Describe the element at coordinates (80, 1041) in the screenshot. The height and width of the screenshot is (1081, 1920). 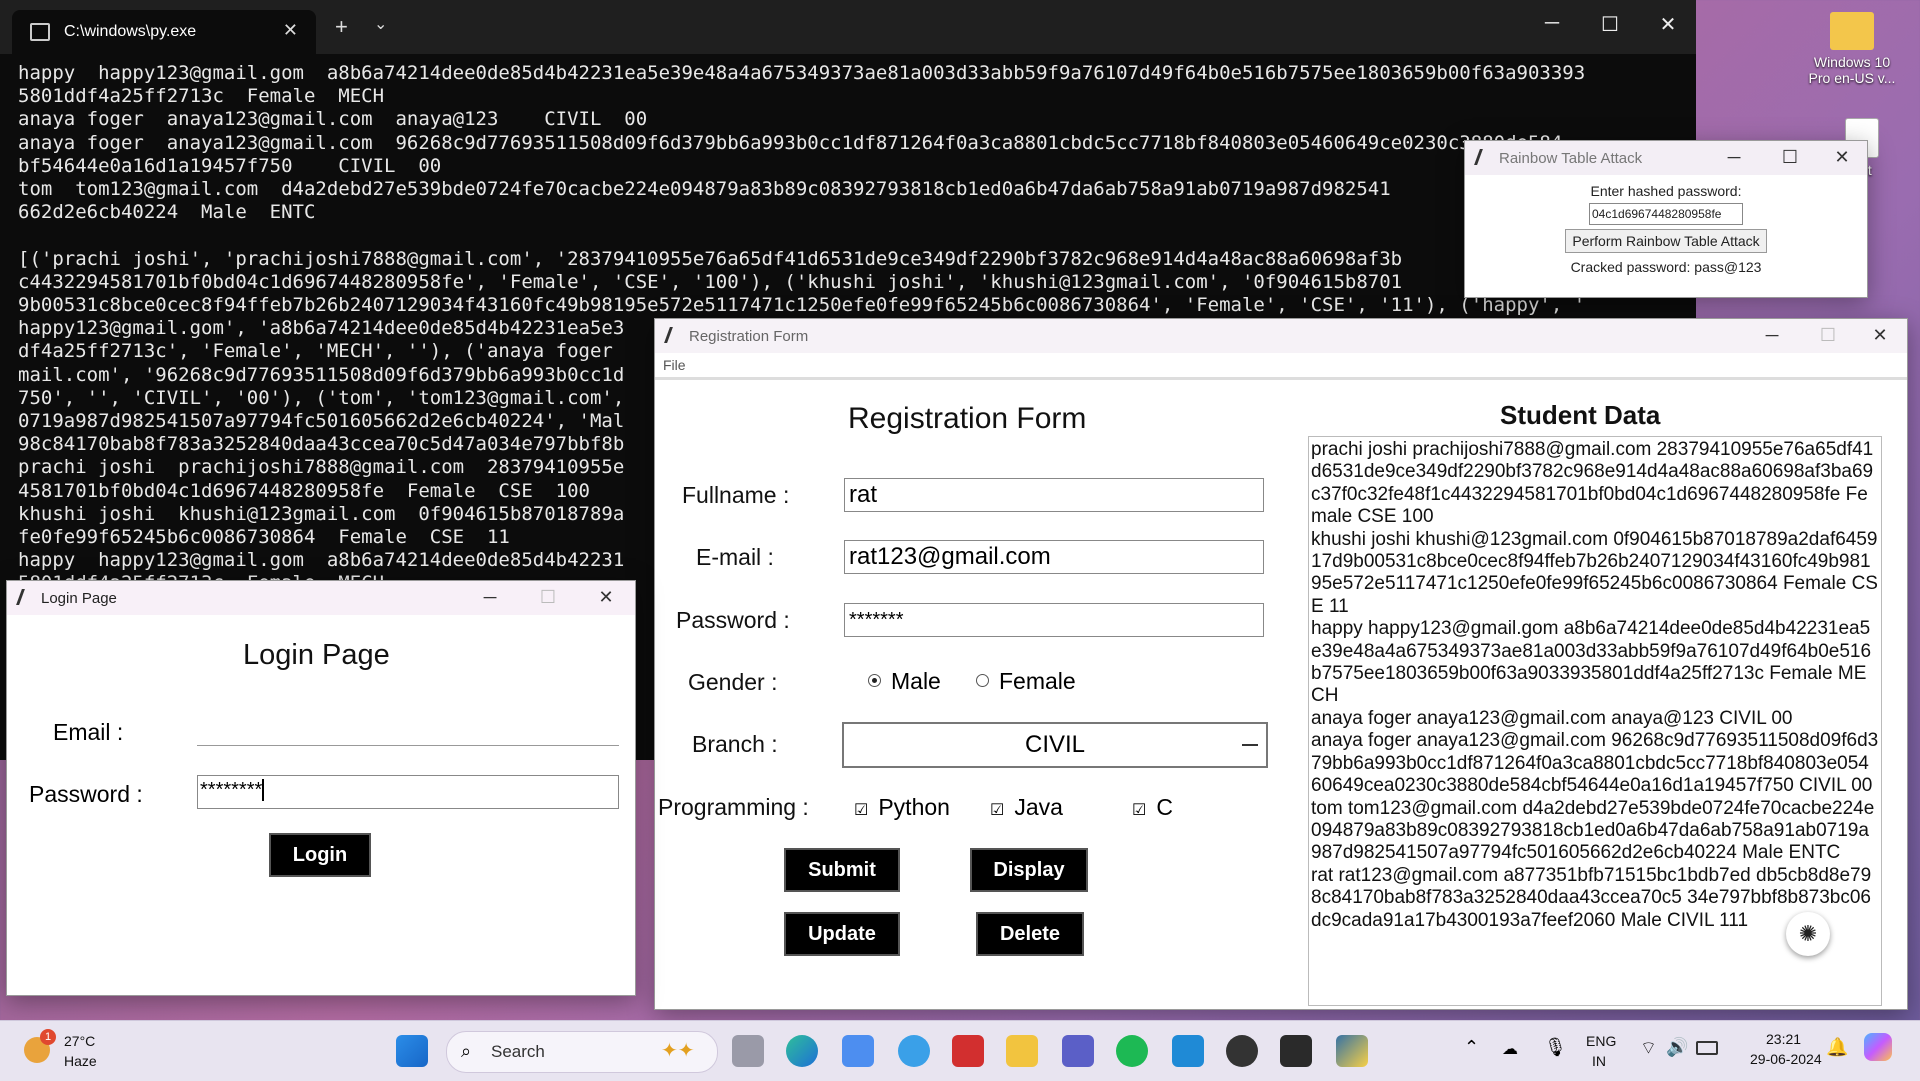
I see `weather-temp: 27°C` at that location.